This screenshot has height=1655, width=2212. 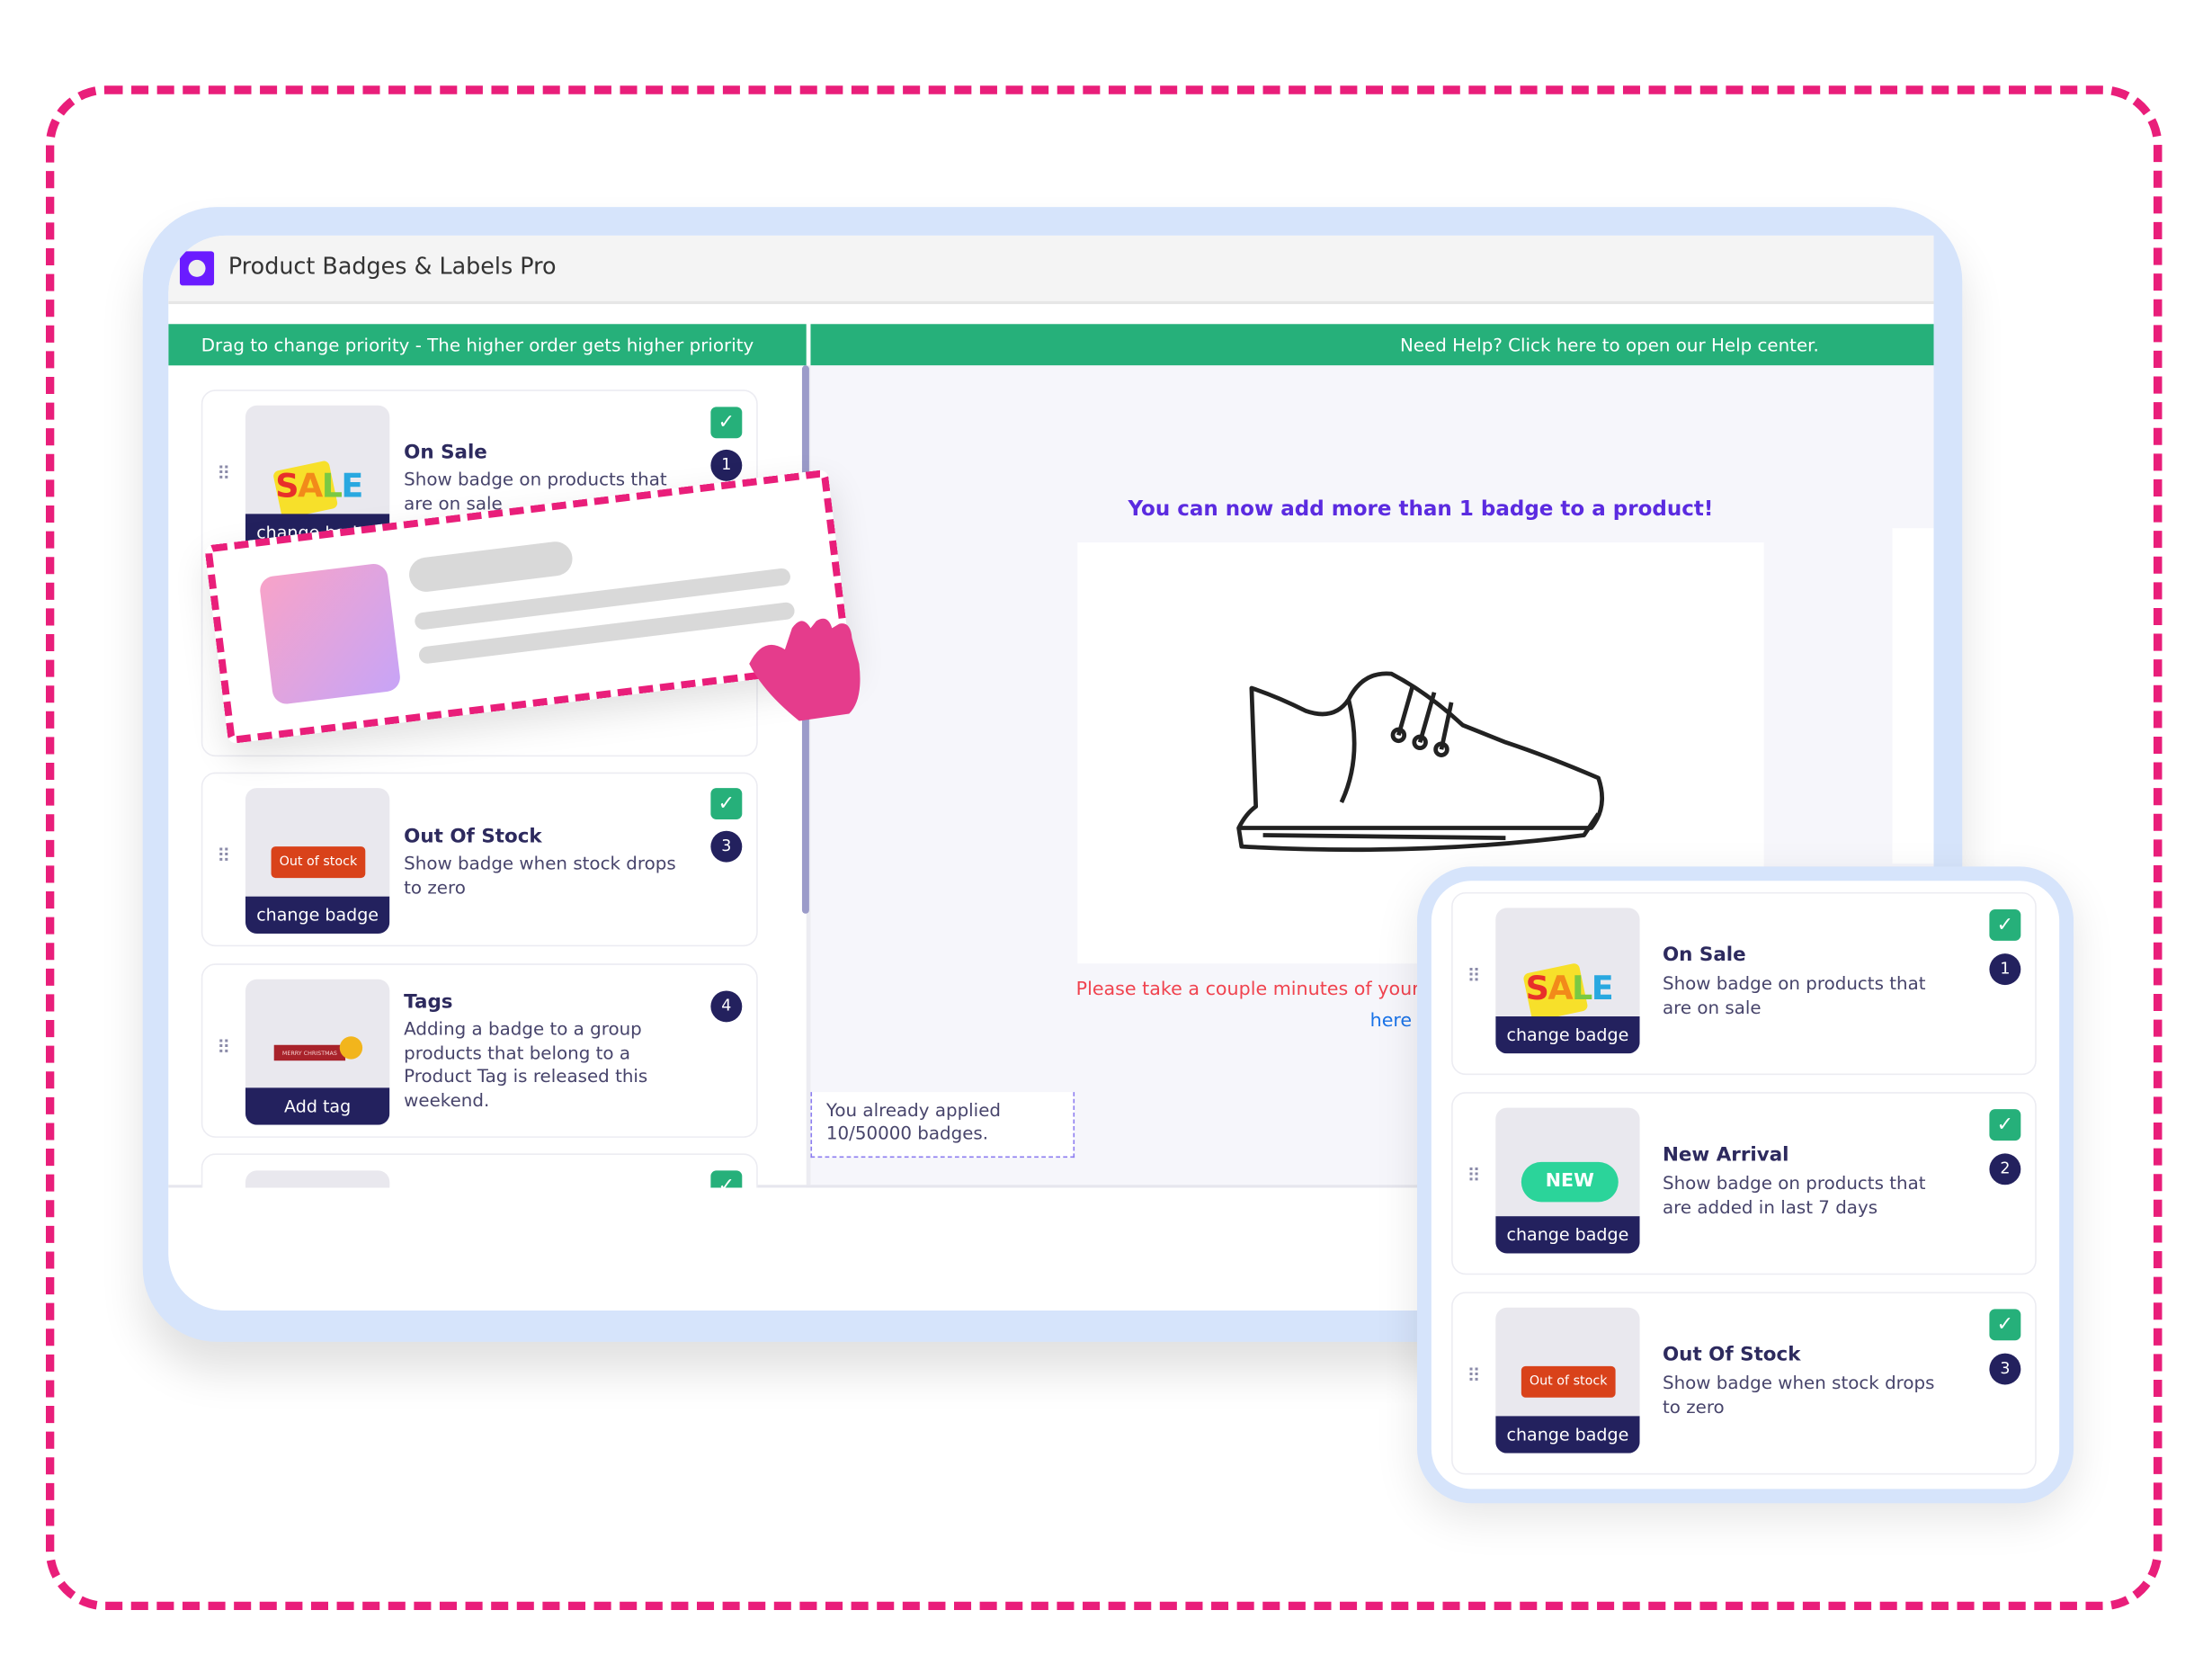 What do you see at coordinates (1913, 696) in the screenshot?
I see `preview-side-strip` at bounding box center [1913, 696].